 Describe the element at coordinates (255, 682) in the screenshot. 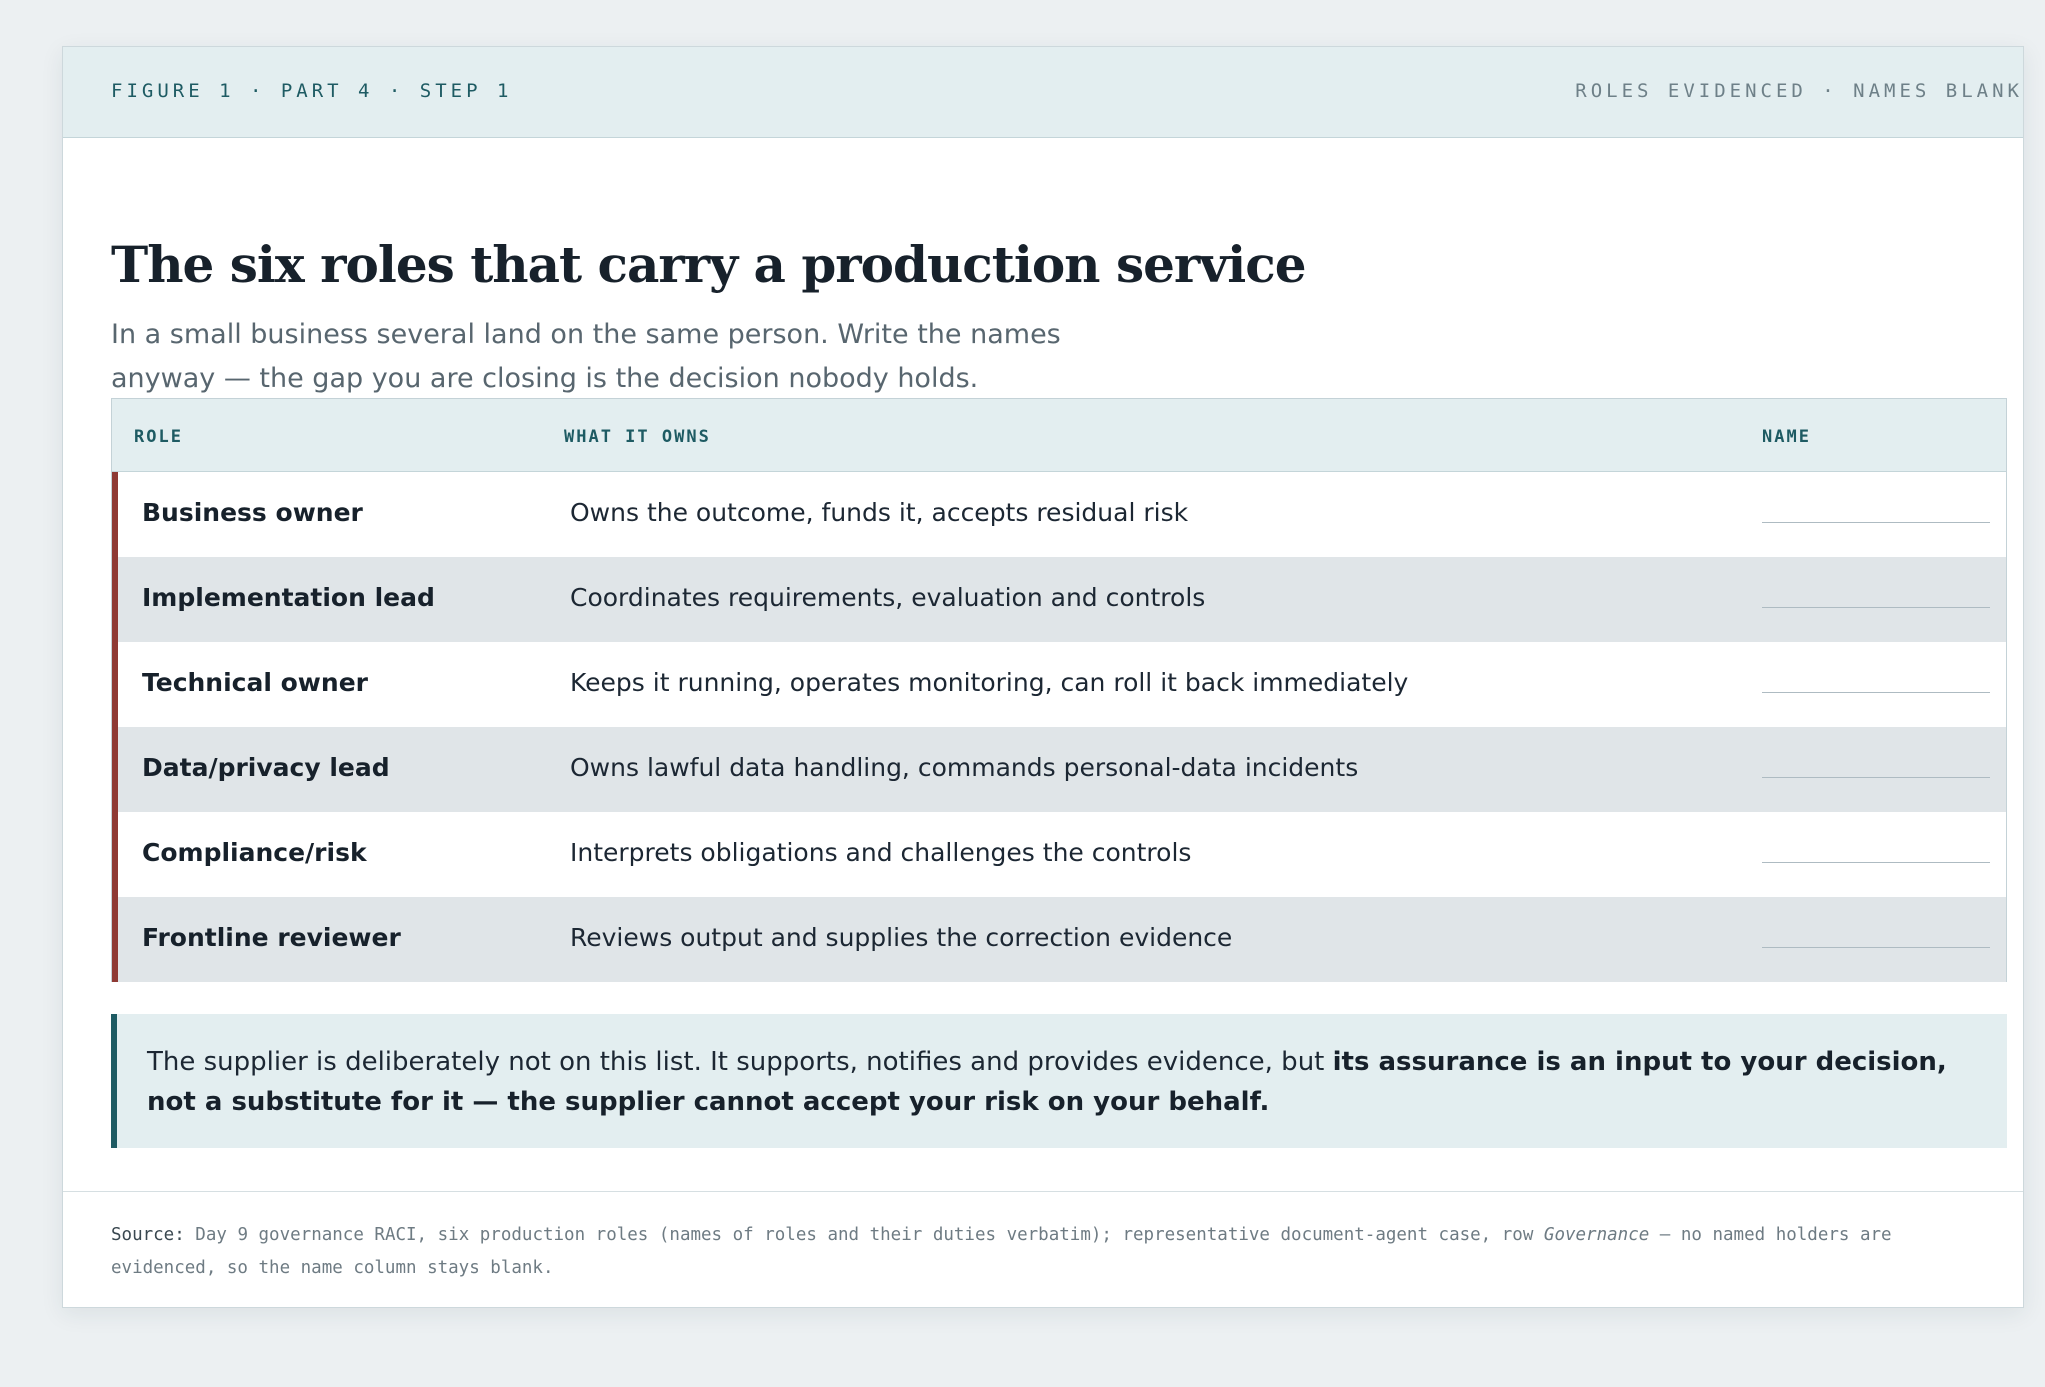

I see `role-cell: Technical owner` at that location.